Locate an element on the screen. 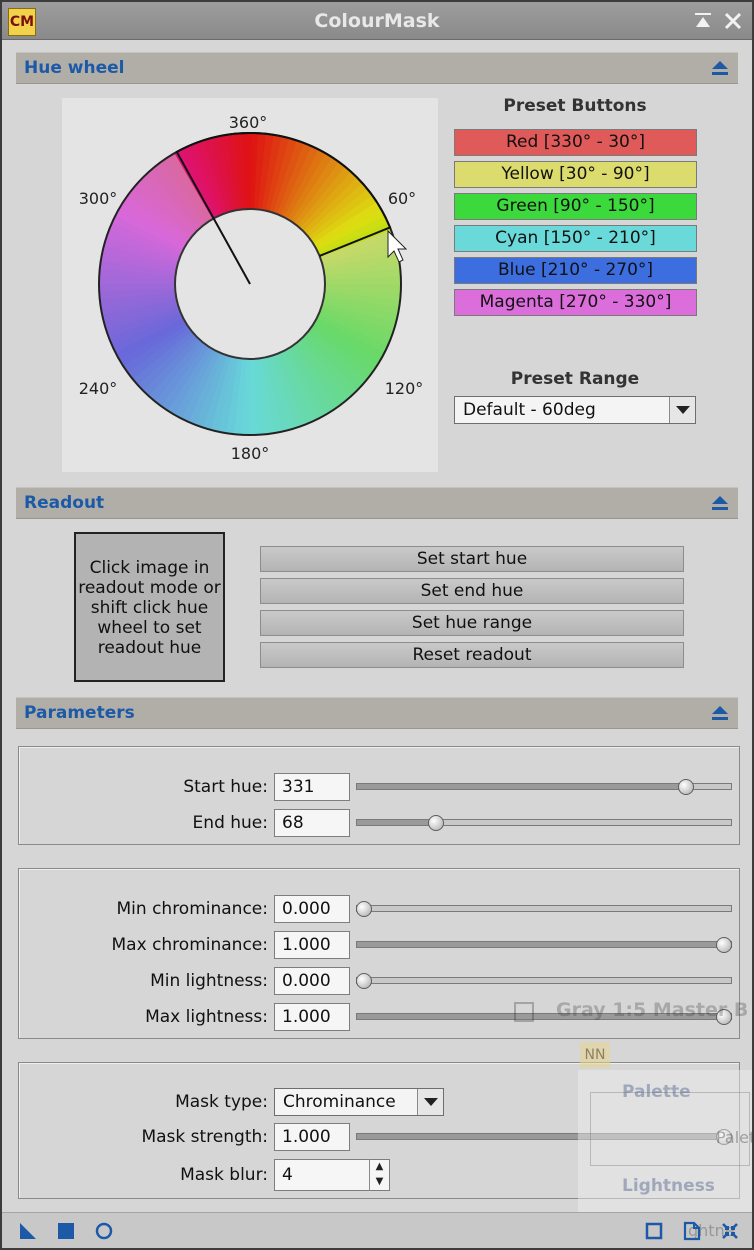 The width and height of the screenshot is (754, 1250). preset-range-select: Default - 60deg is located at coordinates (575, 410).